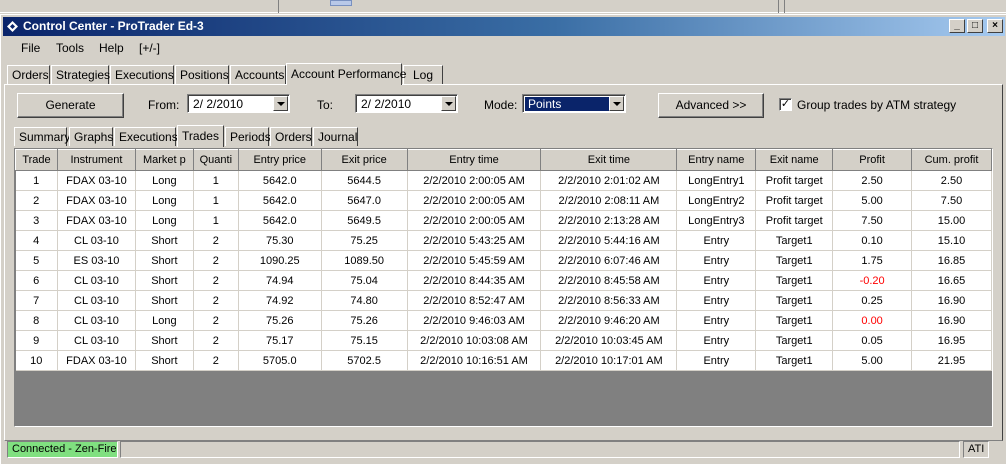 The height and width of the screenshot is (464, 1006). What do you see at coordinates (474, 160) in the screenshot?
I see `column-header-entry-time: Entry time` at bounding box center [474, 160].